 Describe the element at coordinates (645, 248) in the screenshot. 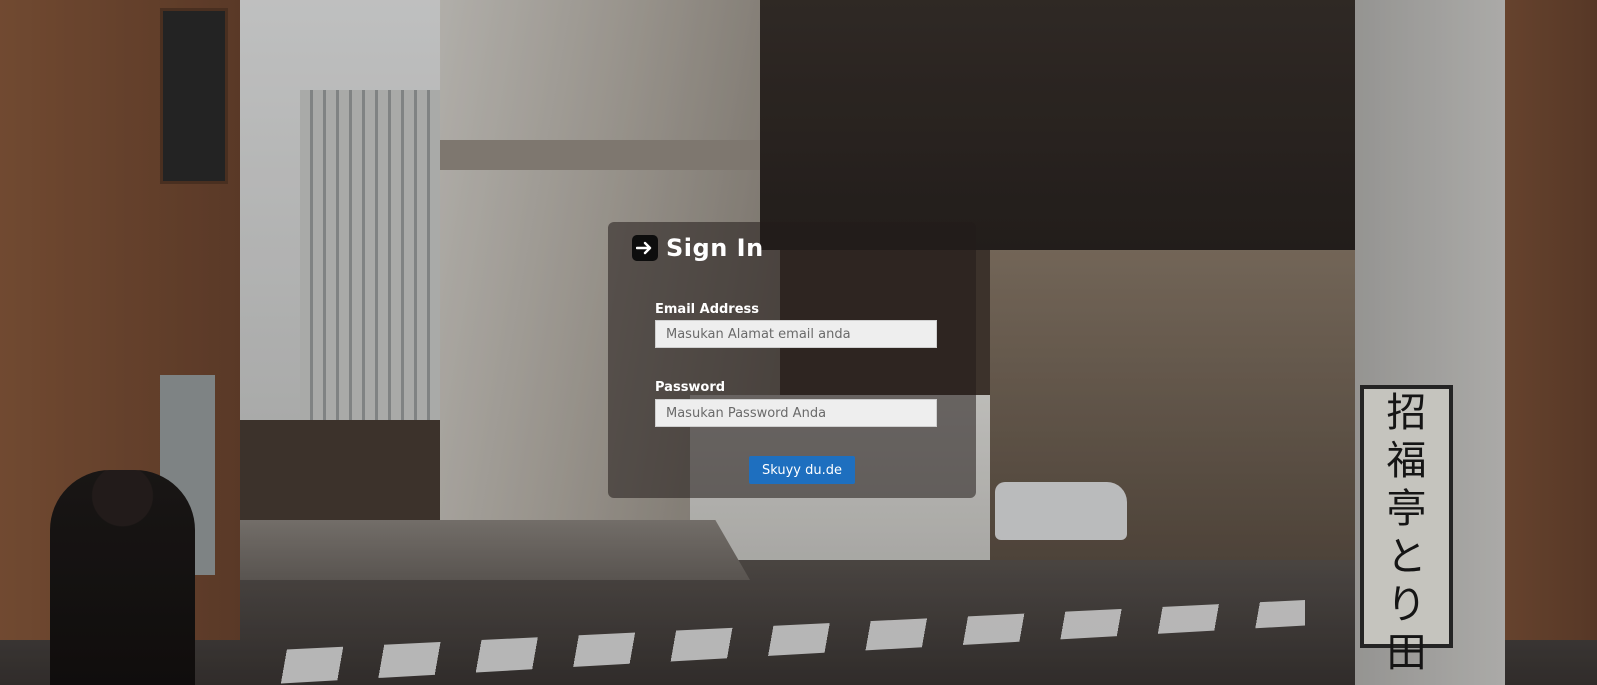

I see `sign-in-arrow-icon` at that location.